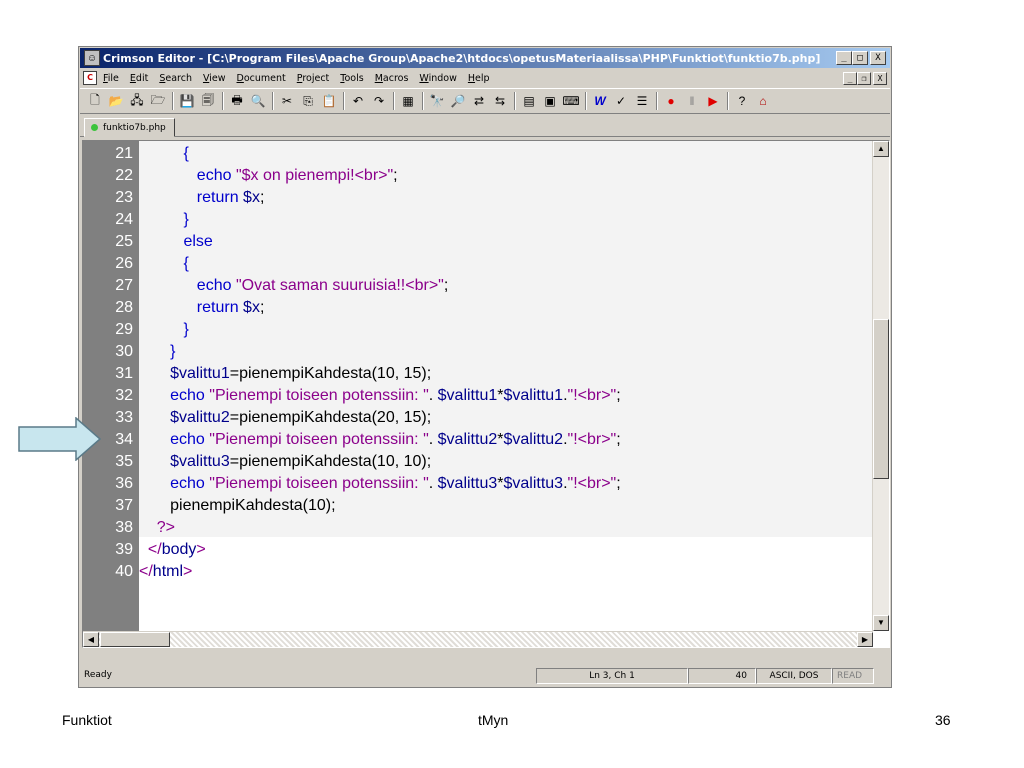 The height and width of the screenshot is (768, 1024). Describe the element at coordinates (550, 101) in the screenshot. I see `output-window-icon: ▣` at that location.